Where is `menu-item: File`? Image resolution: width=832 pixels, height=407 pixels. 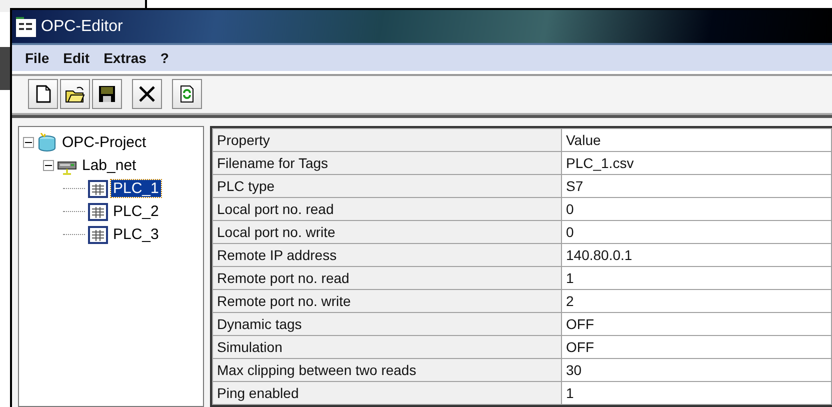 menu-item: File is located at coordinates (37, 58).